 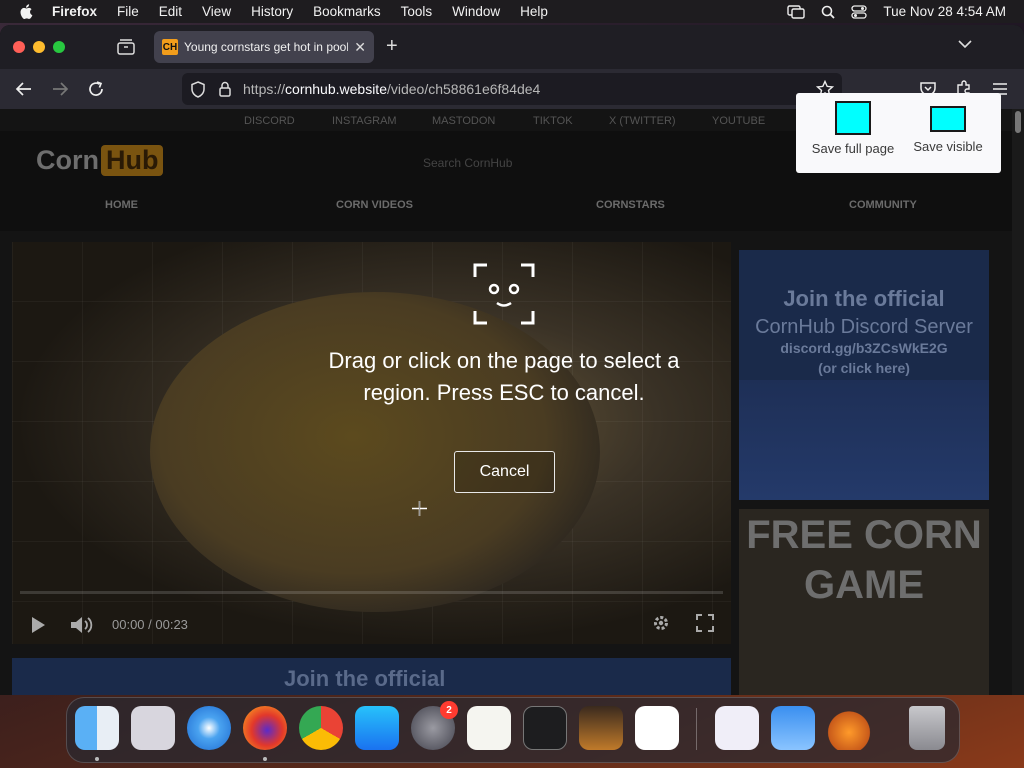 What do you see at coordinates (365, 678) in the screenshot?
I see `bottom-banner-text: Join the official` at bounding box center [365, 678].